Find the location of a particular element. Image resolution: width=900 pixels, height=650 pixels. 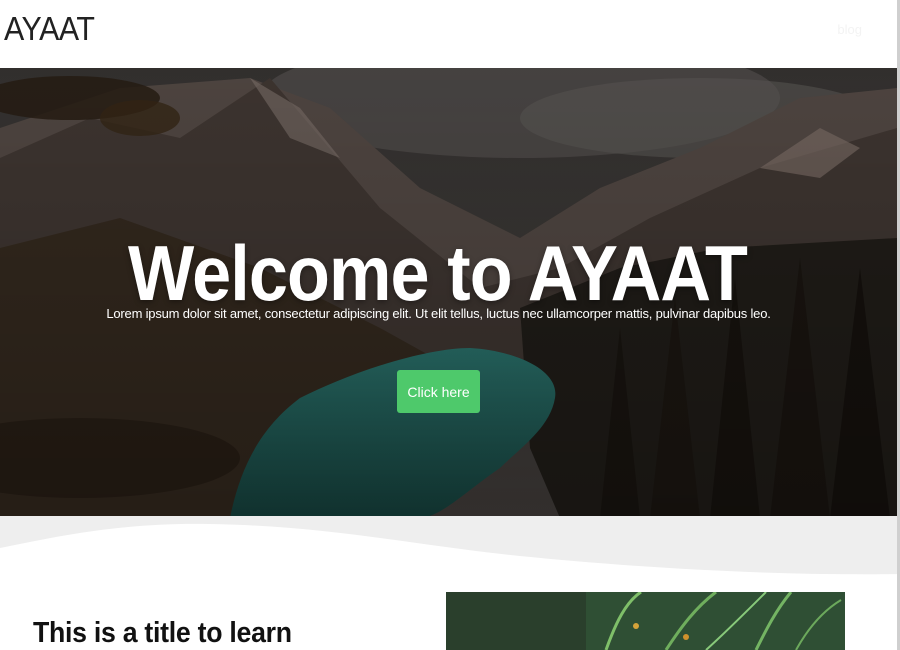

nav-link: blog is located at coordinates (849, 29).